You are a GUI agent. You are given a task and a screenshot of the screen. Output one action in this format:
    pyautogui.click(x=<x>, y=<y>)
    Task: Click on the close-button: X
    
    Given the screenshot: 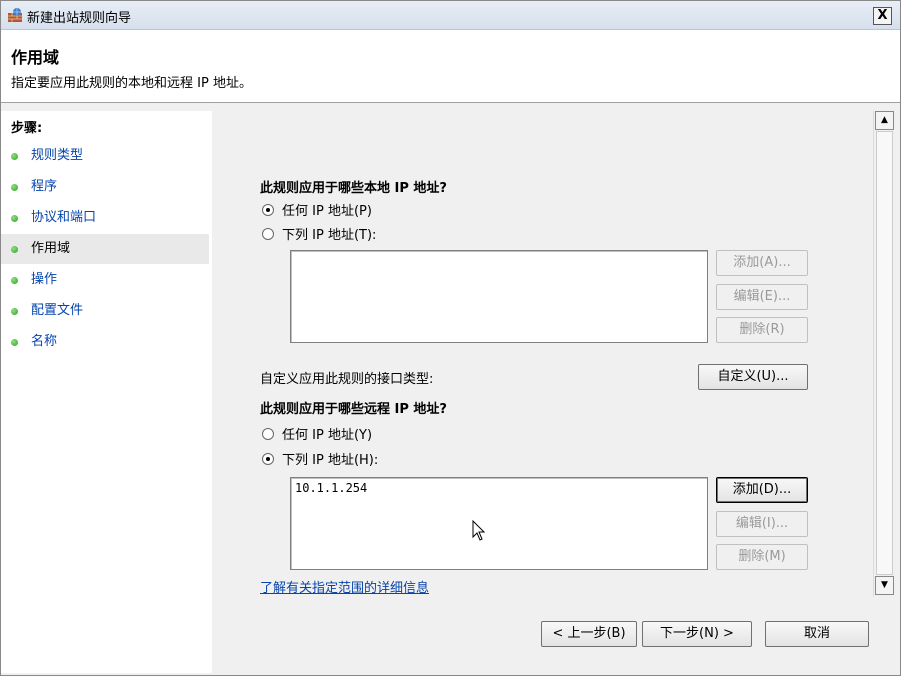 What is the action you would take?
    pyautogui.click(x=882, y=16)
    